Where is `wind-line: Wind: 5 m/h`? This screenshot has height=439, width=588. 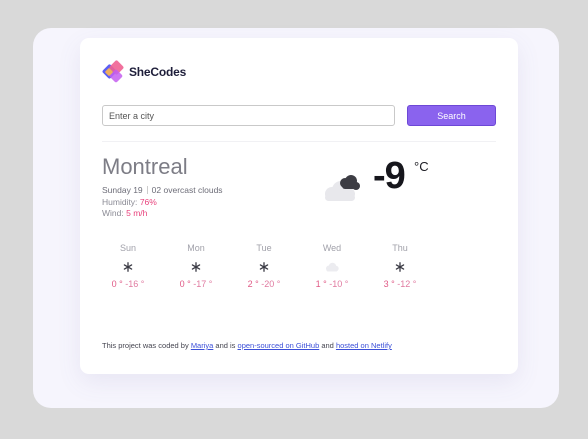 wind-line: Wind: 5 m/h is located at coordinates (162, 214).